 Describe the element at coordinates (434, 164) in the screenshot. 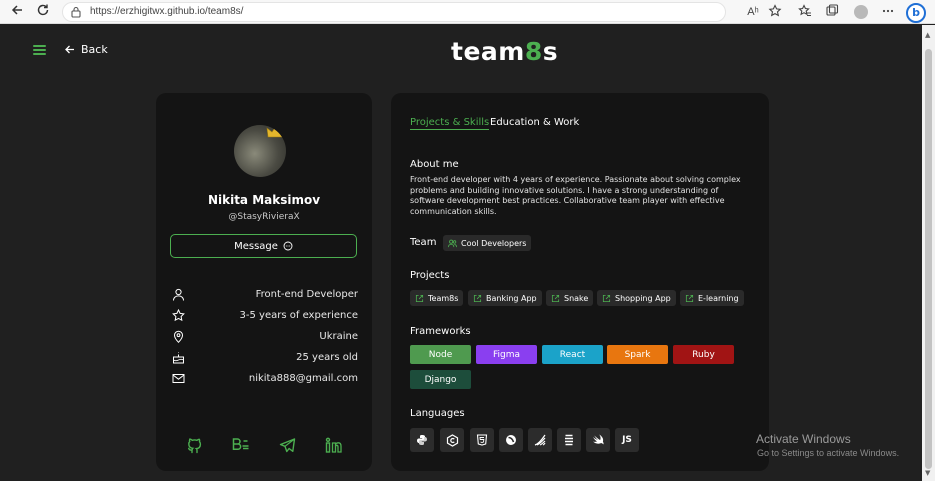

I see `about-title: About me` at that location.